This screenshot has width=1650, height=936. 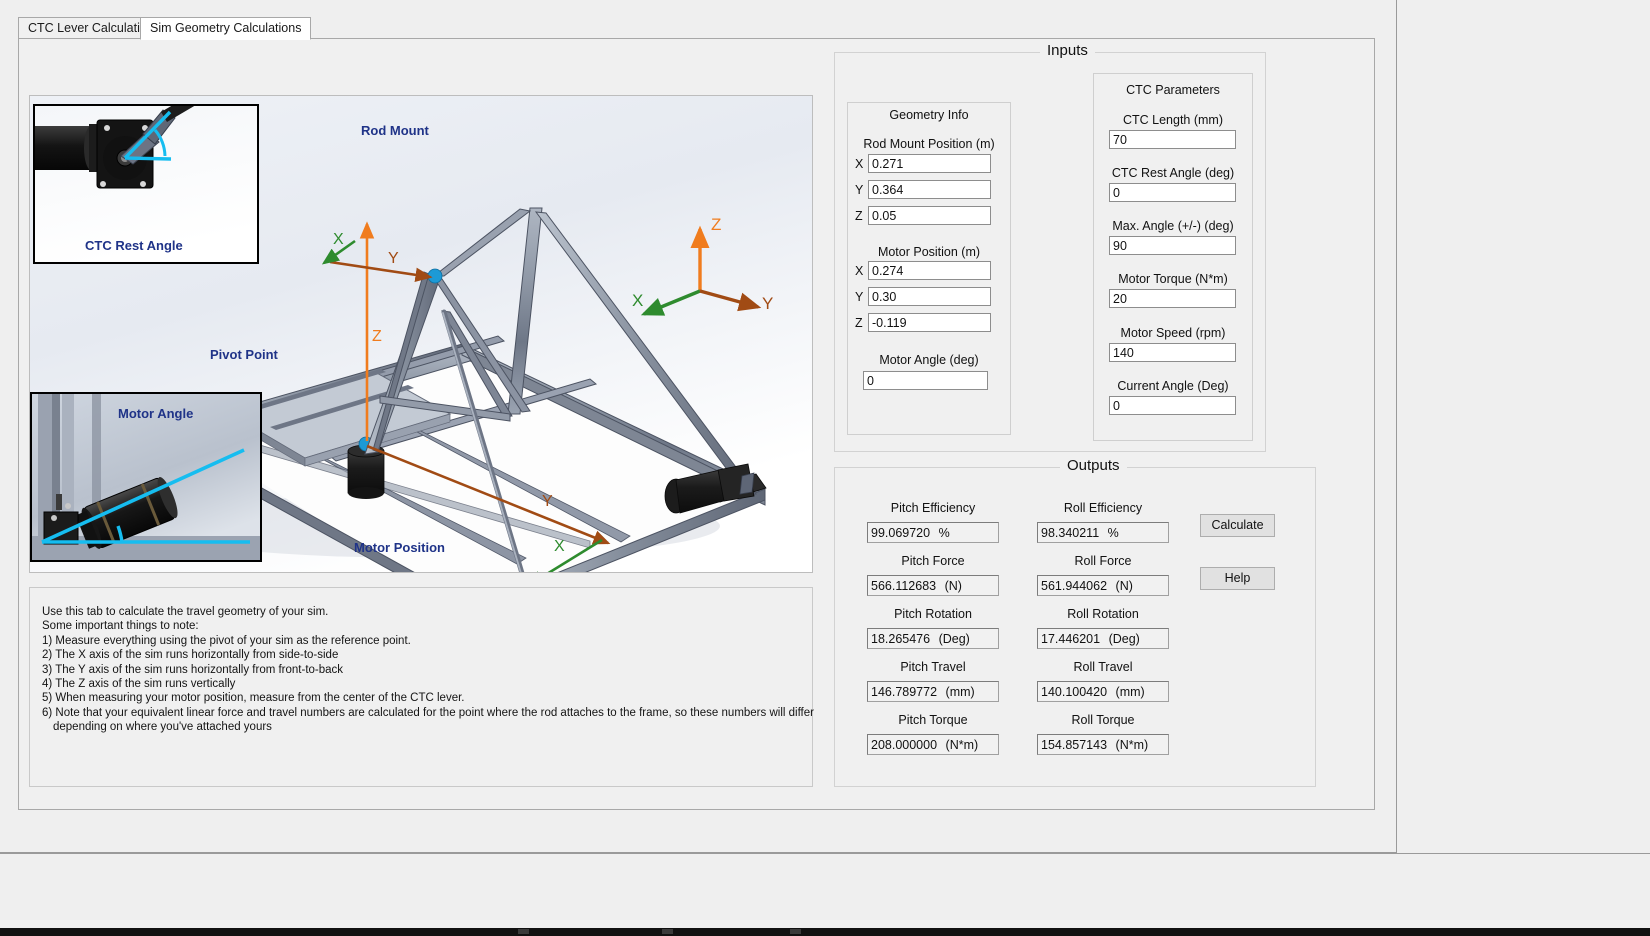 I want to click on pitch-efficiency-number: 99.069720, so click(x=901, y=533).